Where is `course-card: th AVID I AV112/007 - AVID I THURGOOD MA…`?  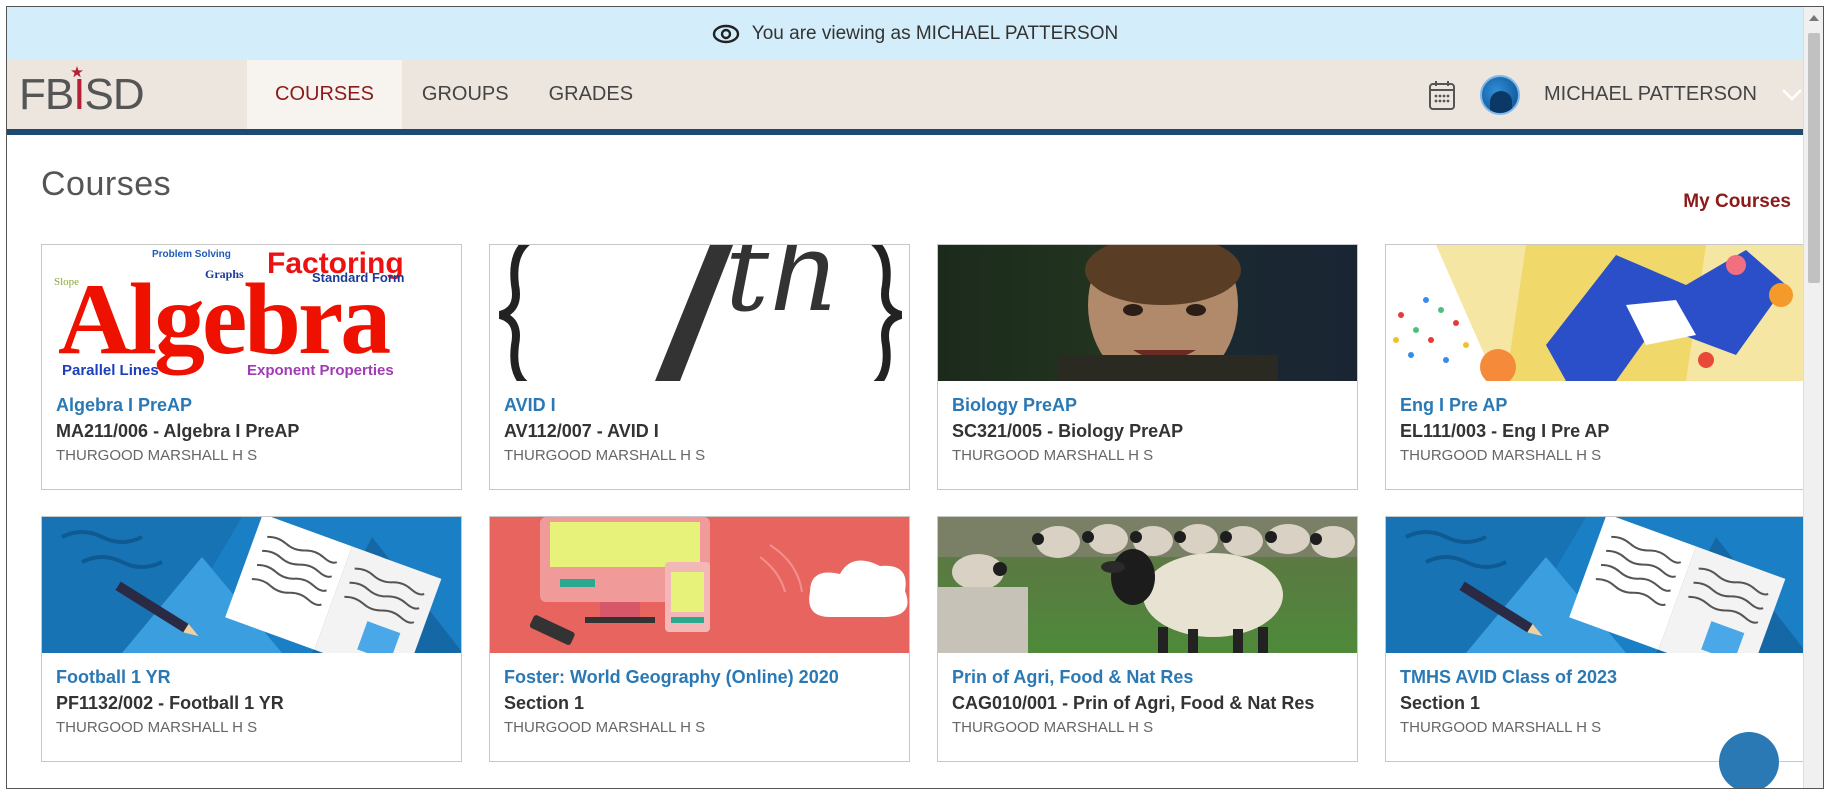 course-card: th AVID I AV112/007 - AVID I THURGOOD MA… is located at coordinates (699, 367).